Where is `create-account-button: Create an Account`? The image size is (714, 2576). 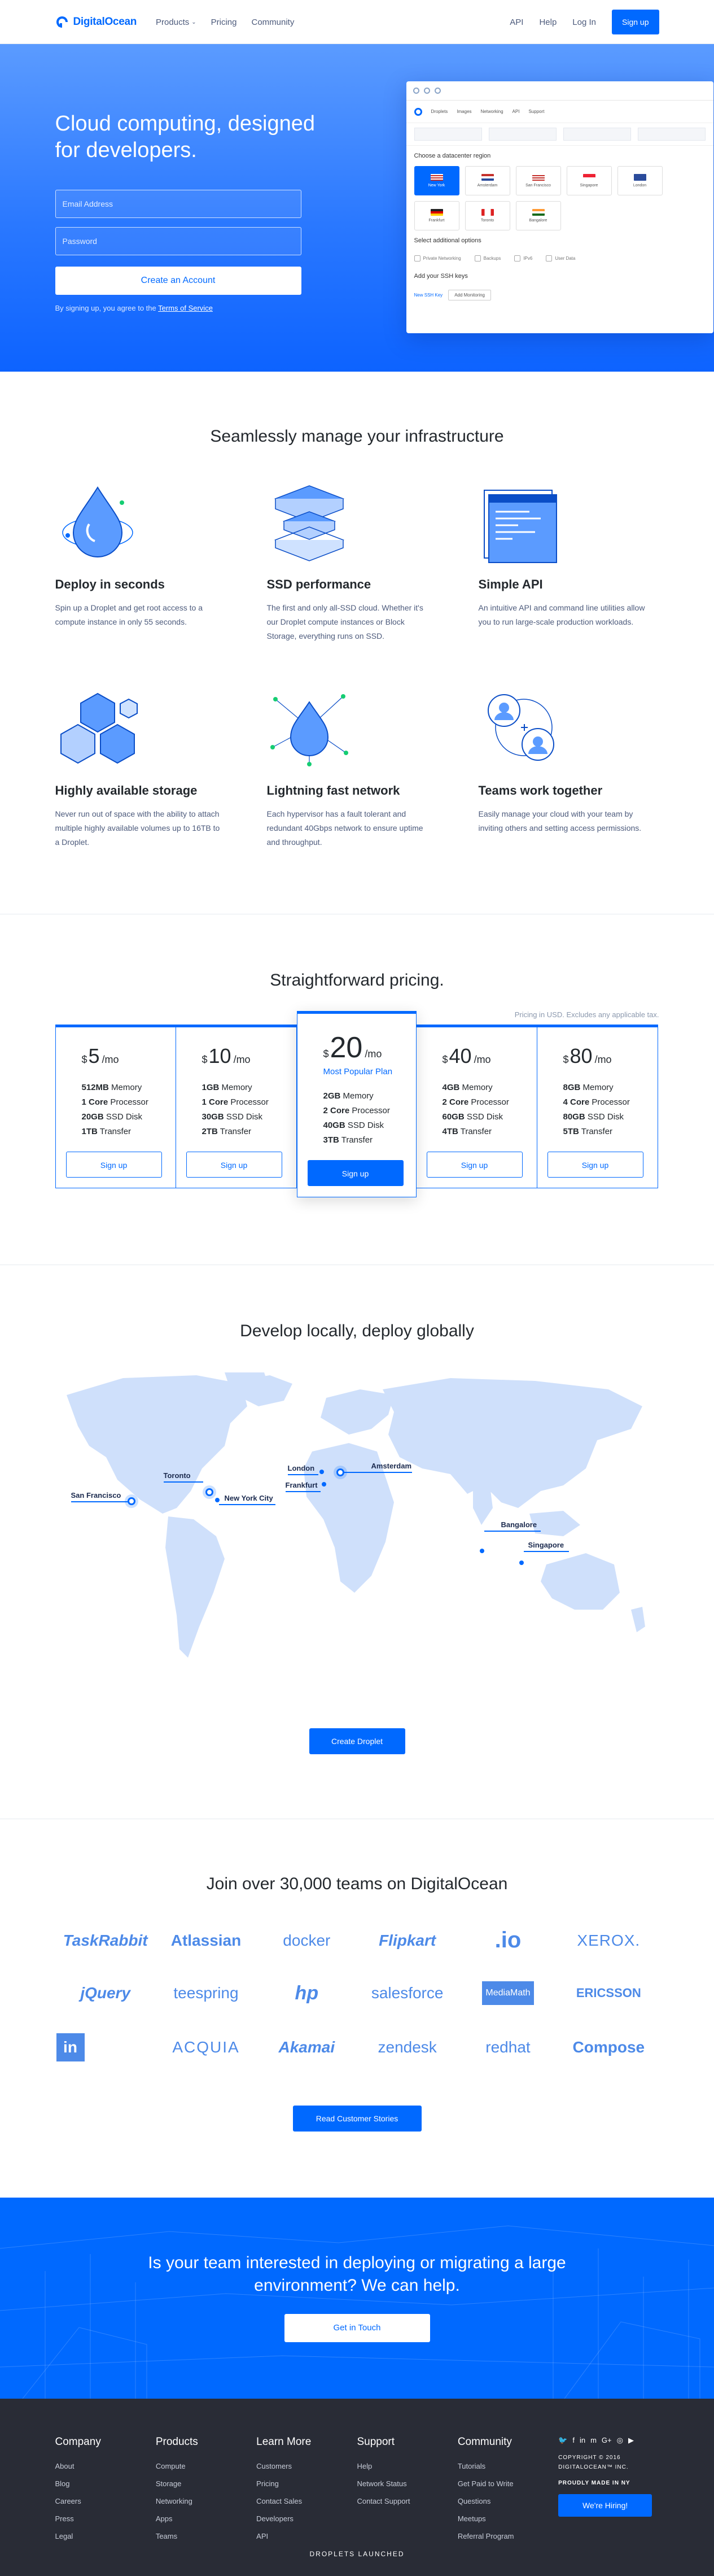 create-account-button: Create an Account is located at coordinates (178, 281).